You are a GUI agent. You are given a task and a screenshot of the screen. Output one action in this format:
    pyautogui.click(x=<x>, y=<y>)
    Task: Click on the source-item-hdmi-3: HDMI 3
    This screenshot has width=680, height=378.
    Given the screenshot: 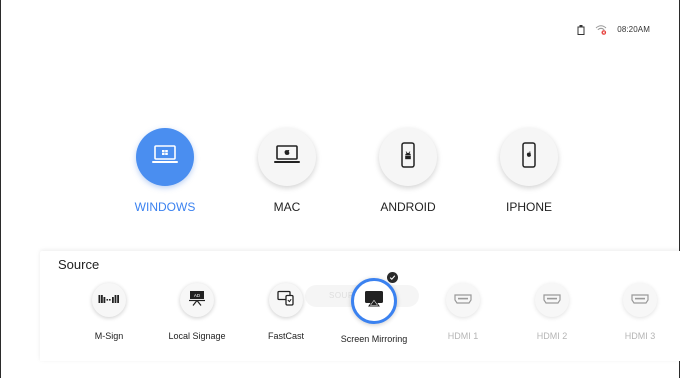 What is the action you would take?
    pyautogui.click(x=637, y=312)
    